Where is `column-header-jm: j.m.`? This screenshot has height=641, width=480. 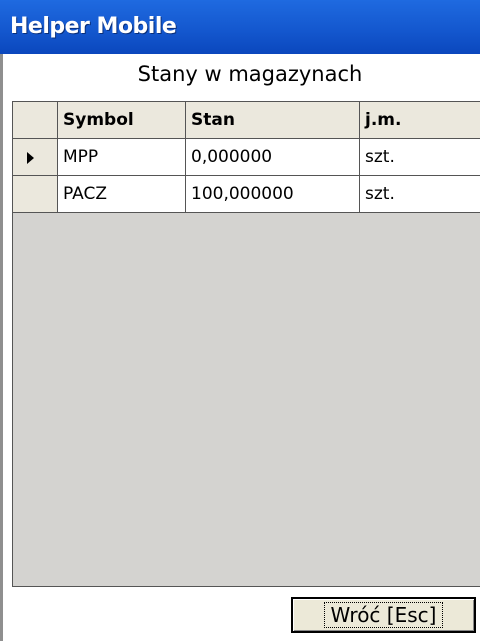
column-header-jm: j.m. is located at coordinates (420, 120).